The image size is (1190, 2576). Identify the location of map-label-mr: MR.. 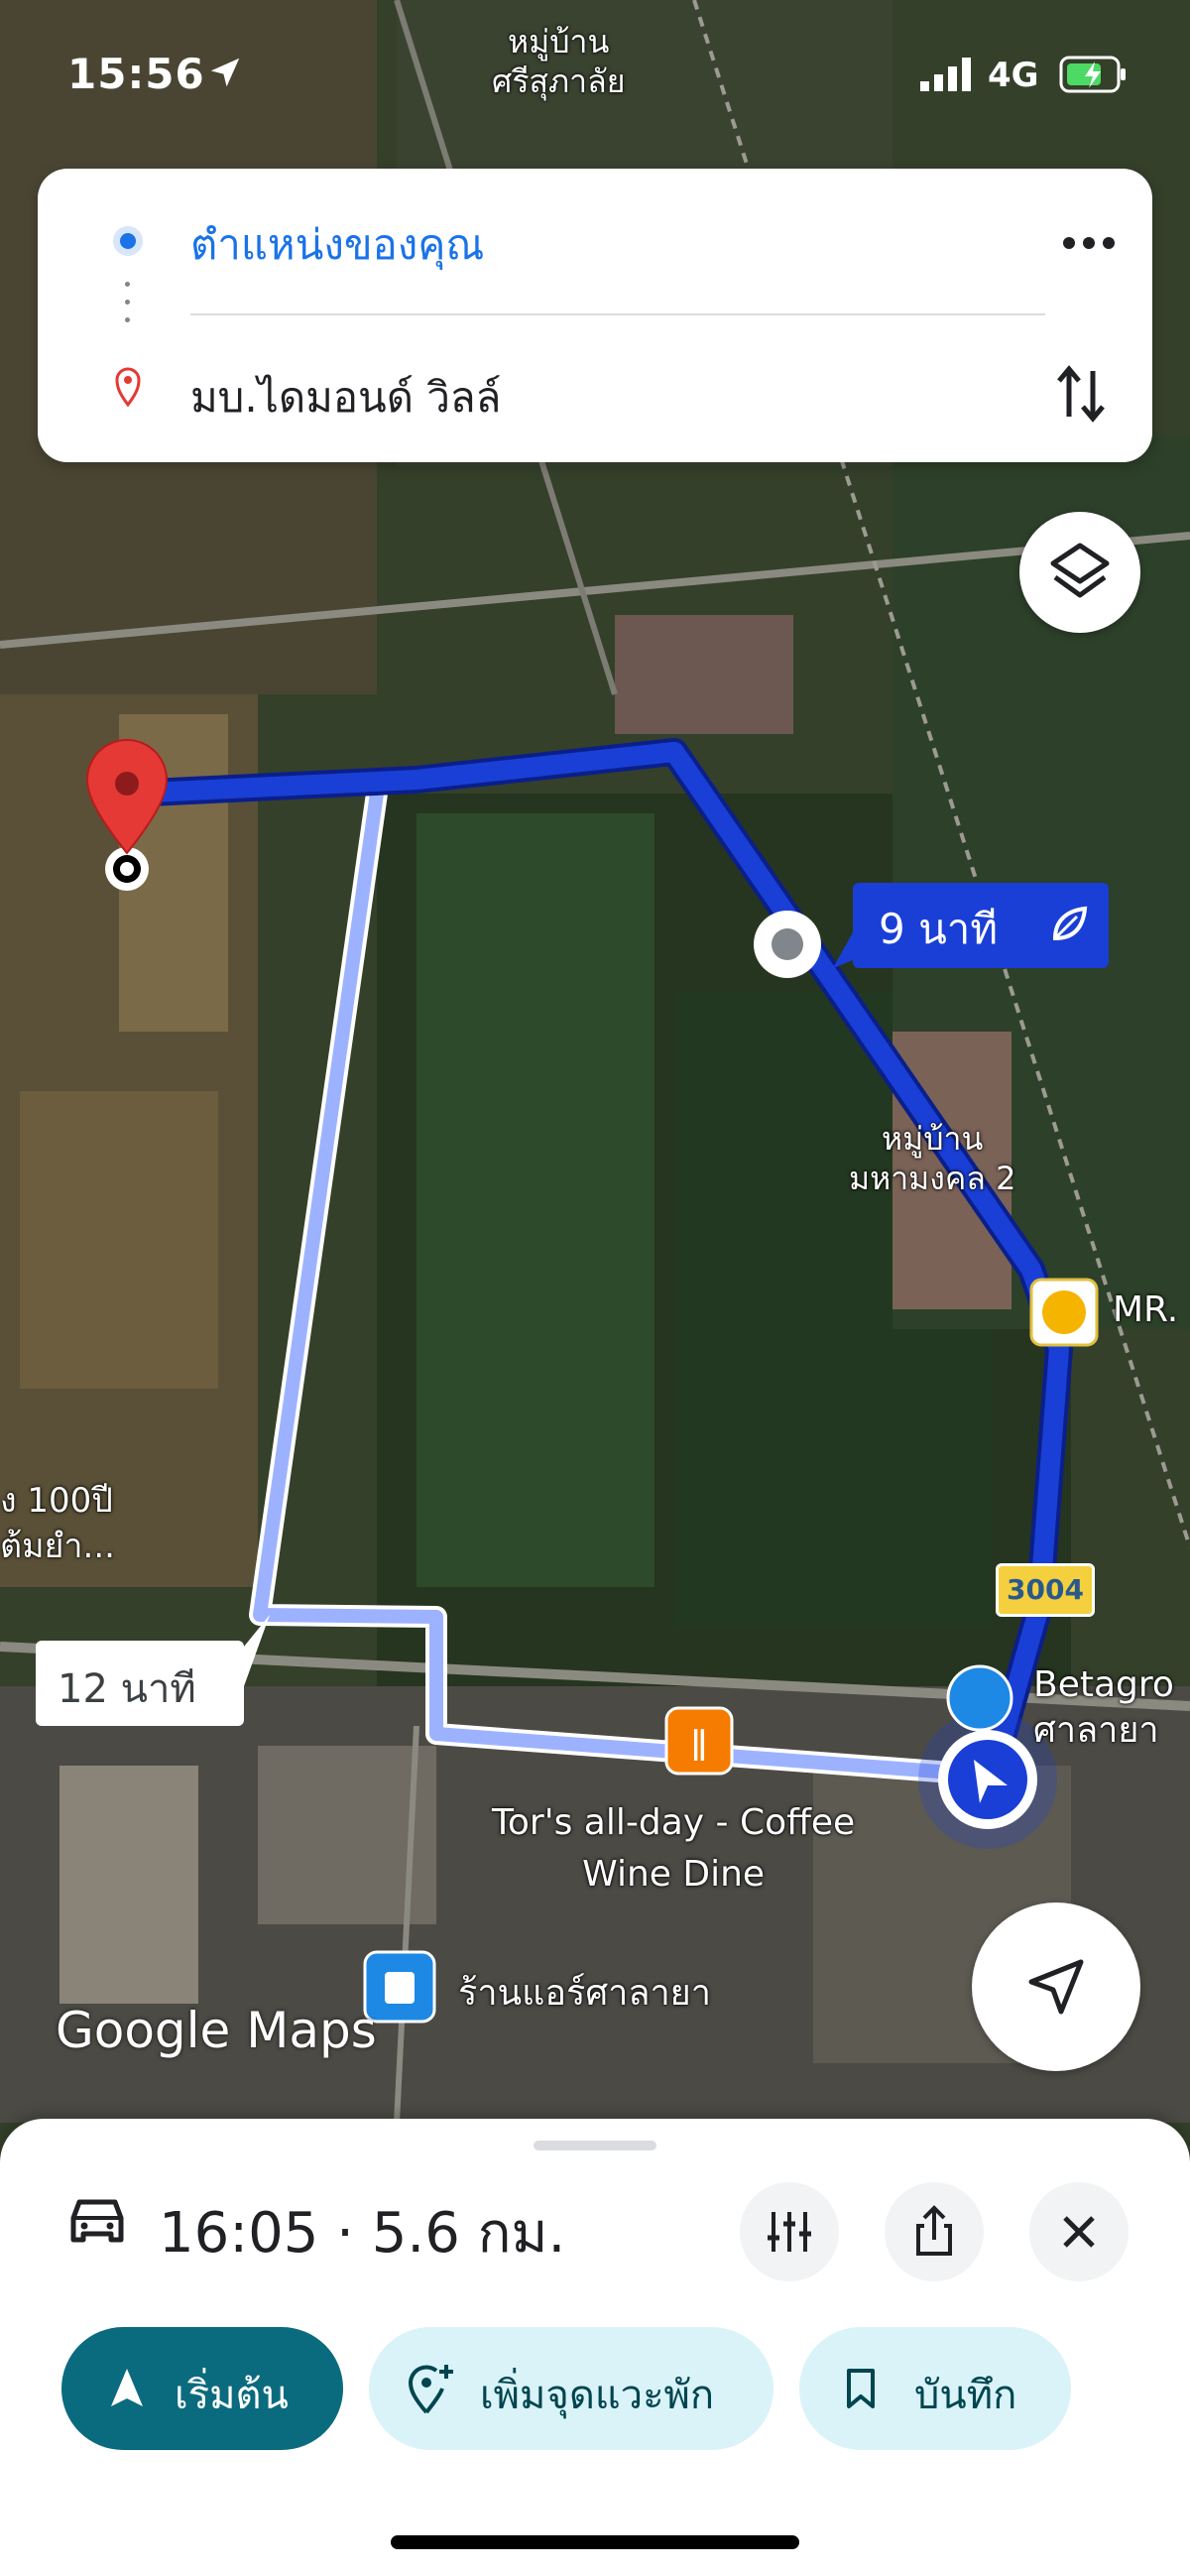
(1146, 1309).